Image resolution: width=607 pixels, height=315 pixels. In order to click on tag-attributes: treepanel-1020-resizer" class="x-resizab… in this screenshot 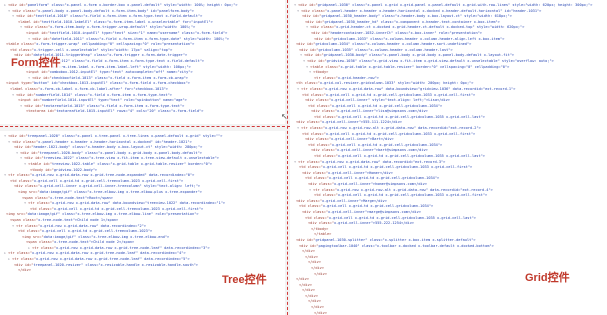, I will do `click(115, 264)`.